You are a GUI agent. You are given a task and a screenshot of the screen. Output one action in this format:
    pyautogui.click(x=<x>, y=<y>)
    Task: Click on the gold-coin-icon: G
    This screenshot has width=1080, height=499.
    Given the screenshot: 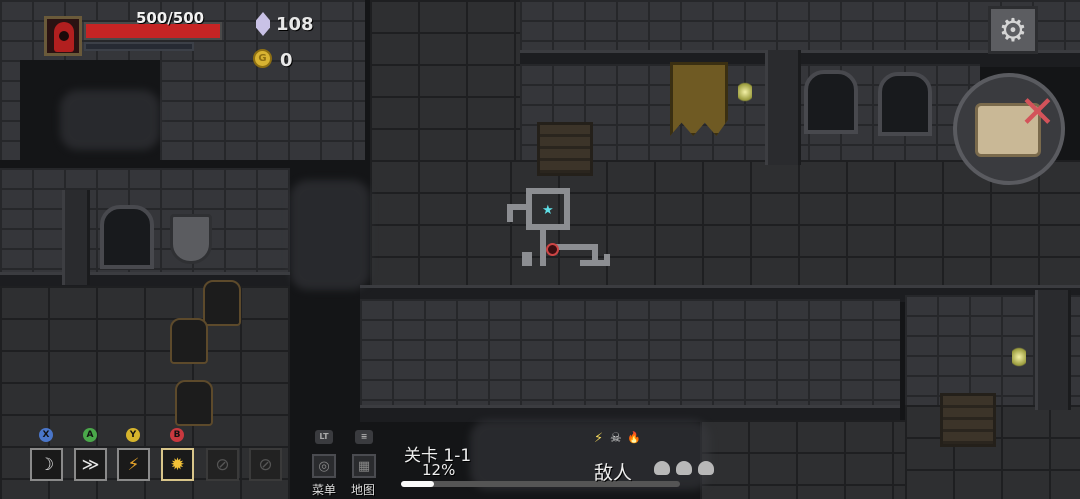 What is the action you would take?
    pyautogui.click(x=262, y=58)
    